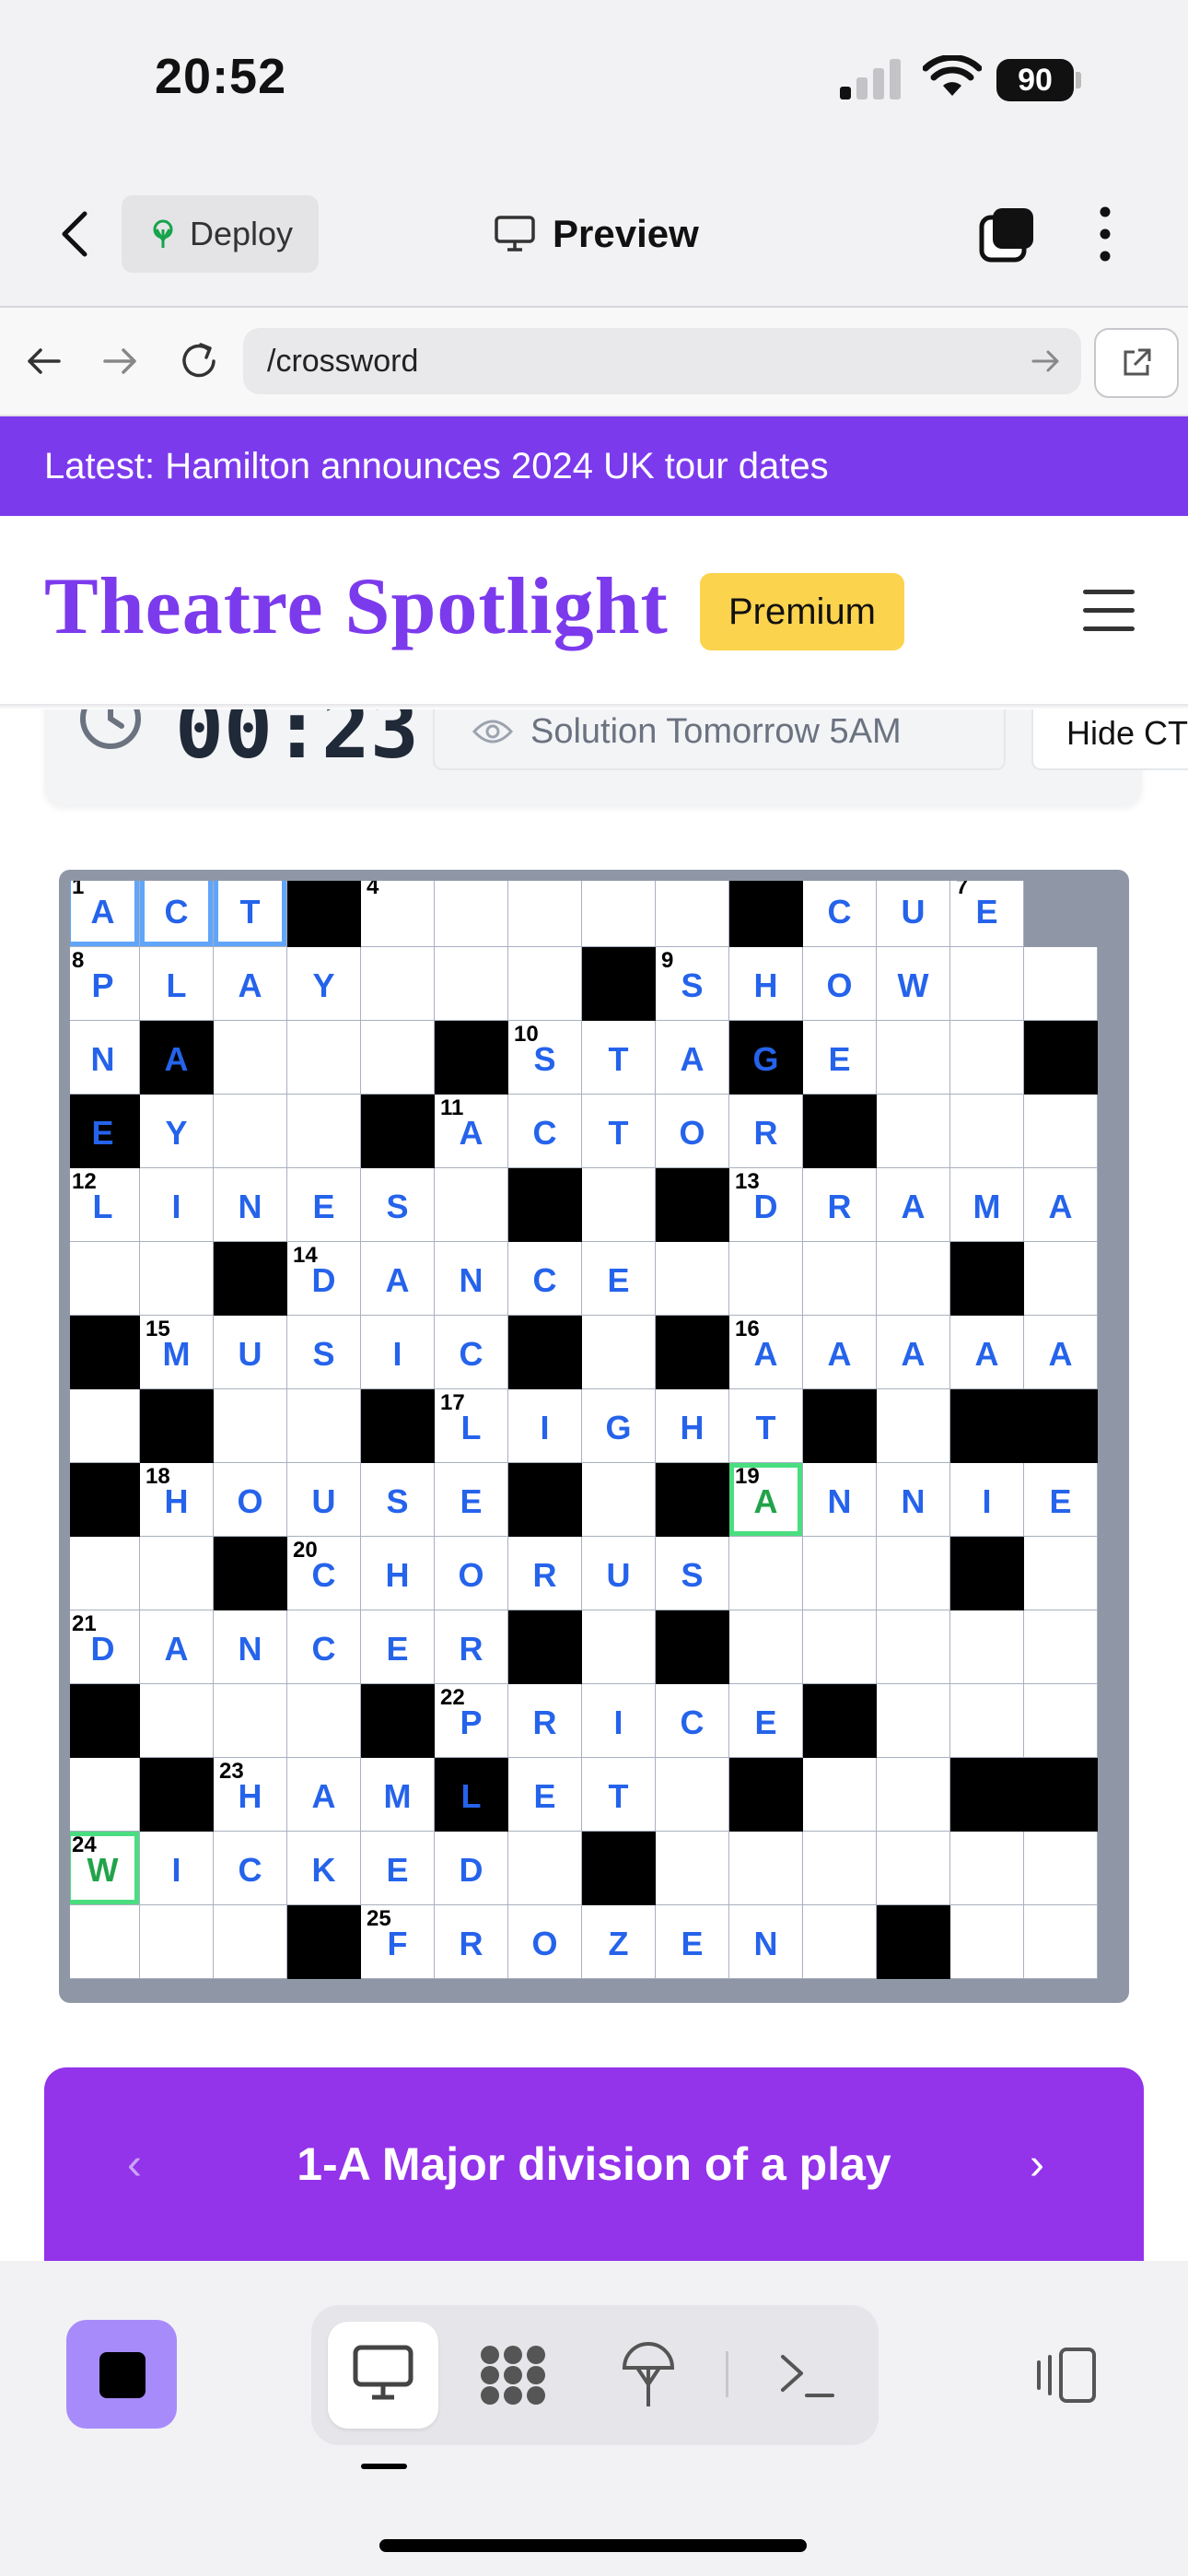 The height and width of the screenshot is (2576, 1188). I want to click on prev-clue-button: ‹, so click(134, 2164).